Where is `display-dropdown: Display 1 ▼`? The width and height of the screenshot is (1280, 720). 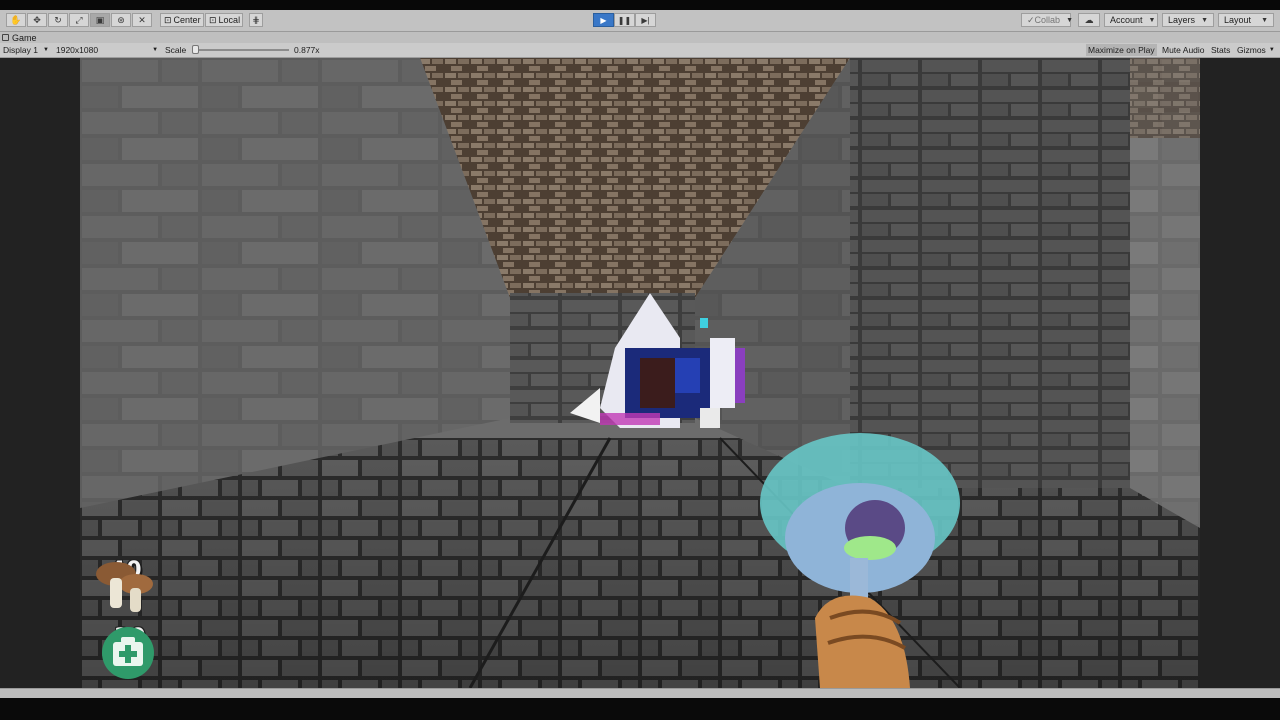
display-dropdown: Display 1 ▼ is located at coordinates (26, 50).